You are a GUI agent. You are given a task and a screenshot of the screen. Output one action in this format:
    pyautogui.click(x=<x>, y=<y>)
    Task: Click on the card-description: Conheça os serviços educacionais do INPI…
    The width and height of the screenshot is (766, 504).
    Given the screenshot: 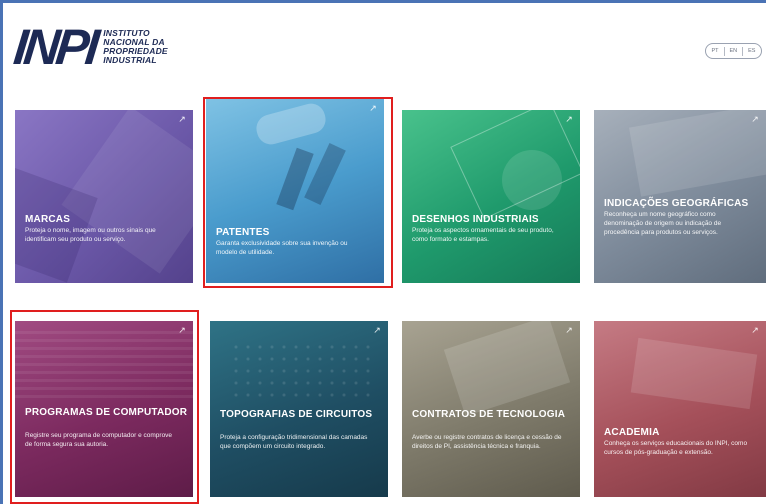 What is the action you would take?
    pyautogui.click(x=676, y=448)
    